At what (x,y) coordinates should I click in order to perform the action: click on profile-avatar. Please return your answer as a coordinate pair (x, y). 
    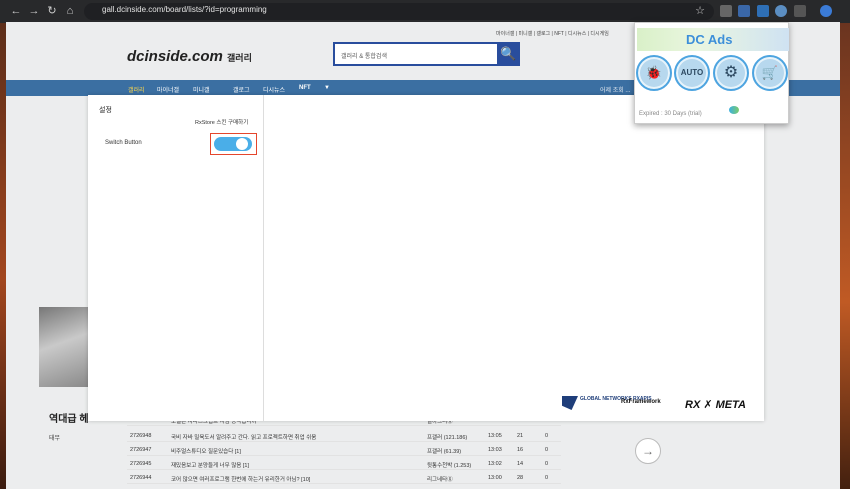
    Looking at the image, I should click on (826, 11).